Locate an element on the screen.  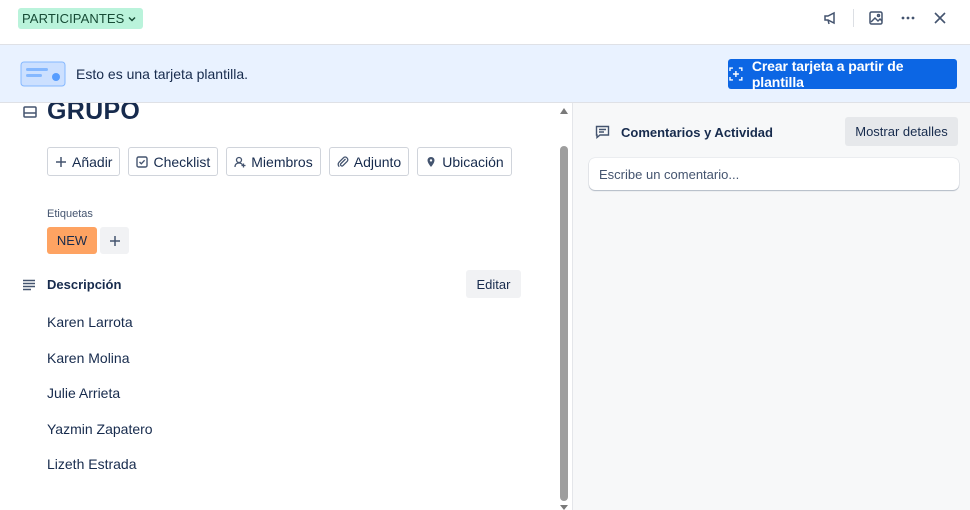
members-button: Miembros is located at coordinates (273, 161).